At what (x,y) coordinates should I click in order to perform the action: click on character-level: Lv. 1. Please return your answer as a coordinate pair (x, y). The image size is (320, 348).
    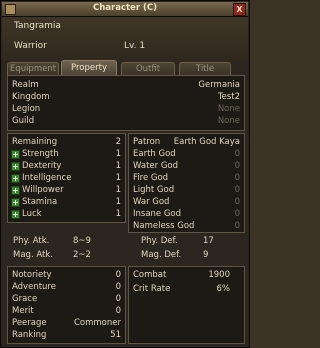
    Looking at the image, I should click on (135, 46).